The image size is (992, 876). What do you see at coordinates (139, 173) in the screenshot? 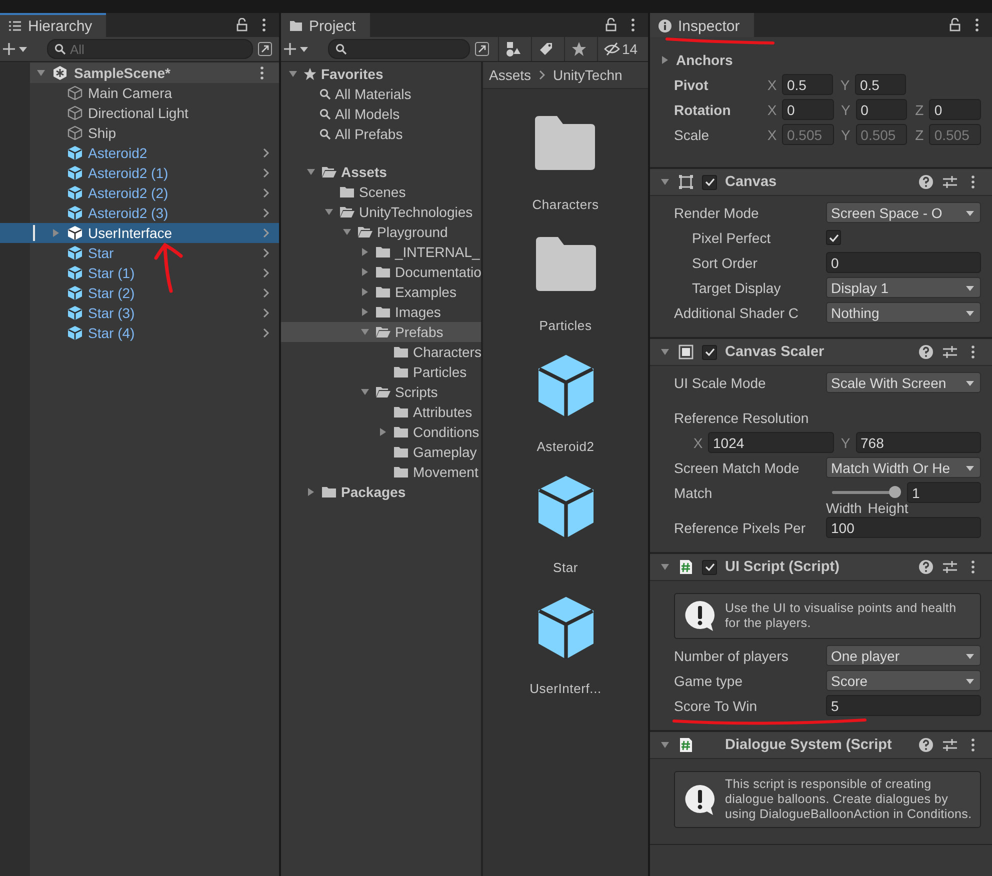
I see `hierarchy-item: Asteroid2 (1)` at bounding box center [139, 173].